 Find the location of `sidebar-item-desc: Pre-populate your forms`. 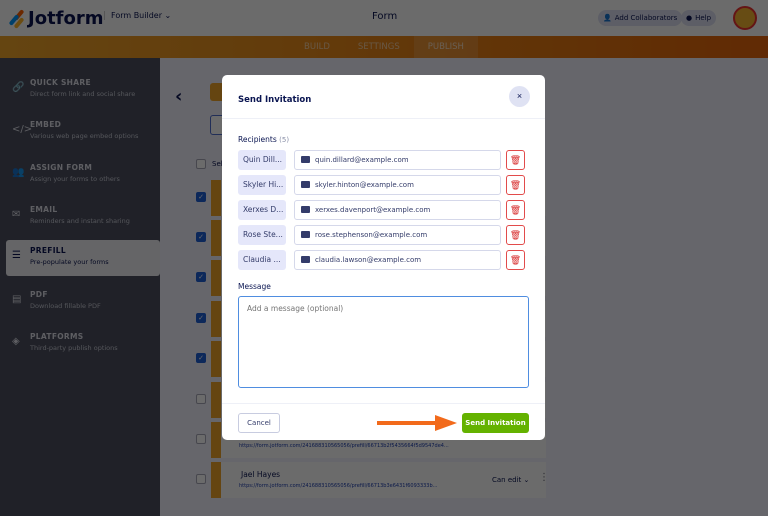

sidebar-item-desc: Pre-populate your forms is located at coordinates (69, 262).